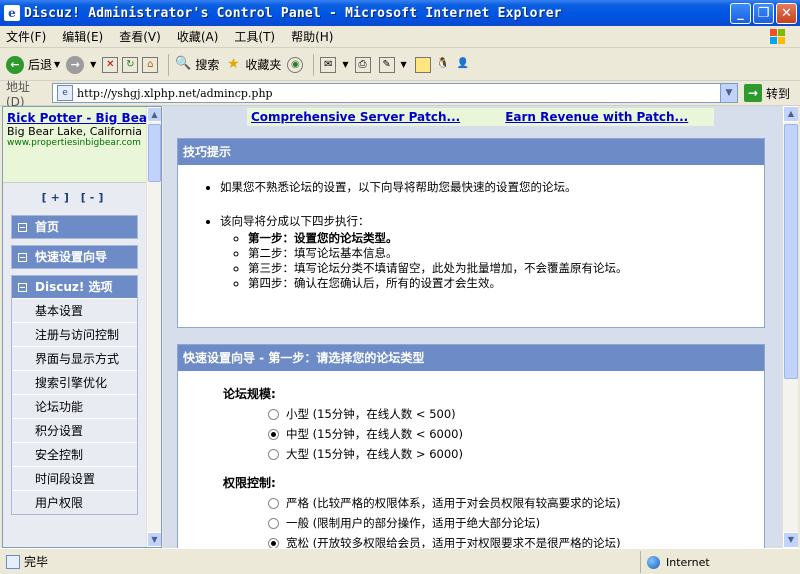  I want to click on menu-file: 文件(F), so click(26, 36).